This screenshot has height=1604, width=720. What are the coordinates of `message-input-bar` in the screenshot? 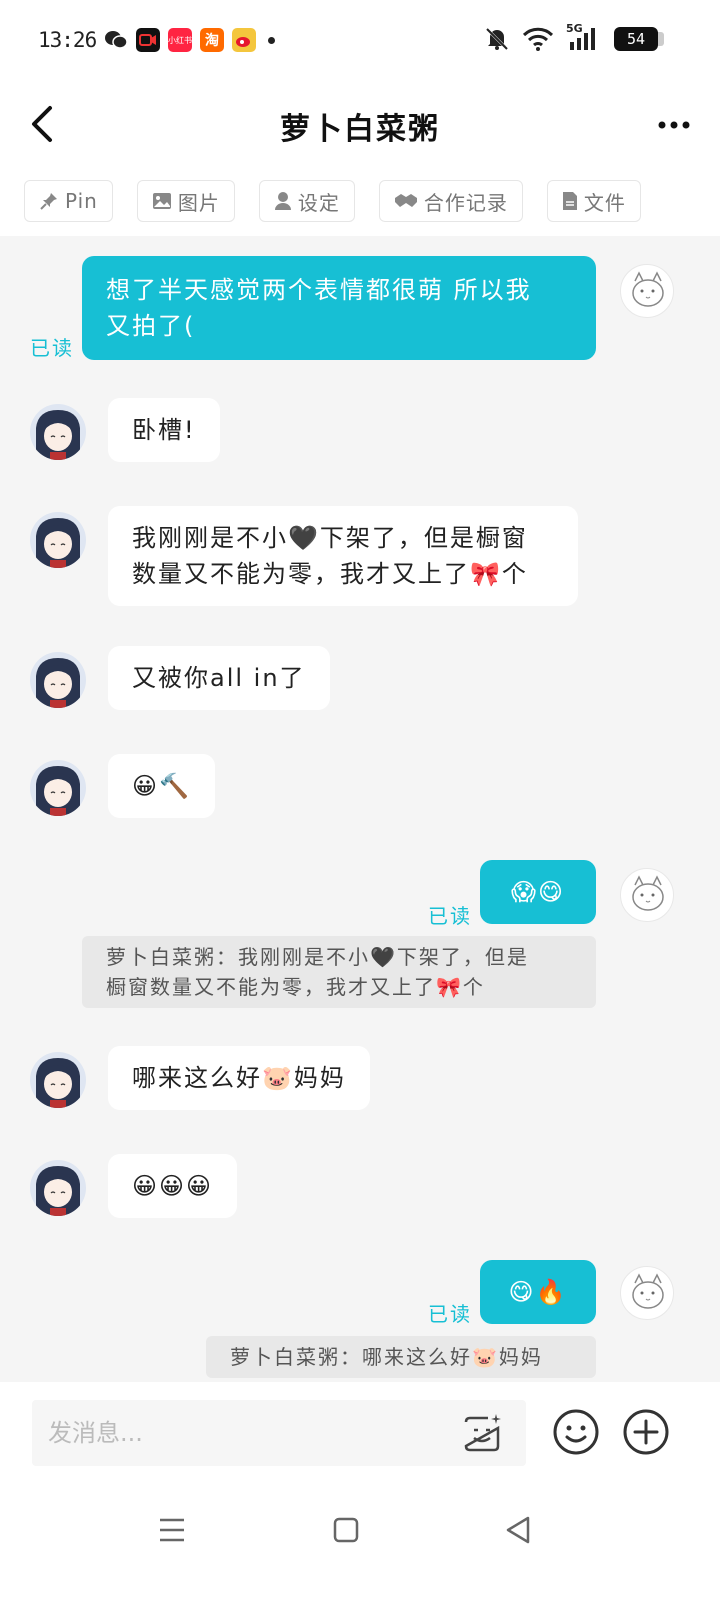 It's located at (360, 1432).